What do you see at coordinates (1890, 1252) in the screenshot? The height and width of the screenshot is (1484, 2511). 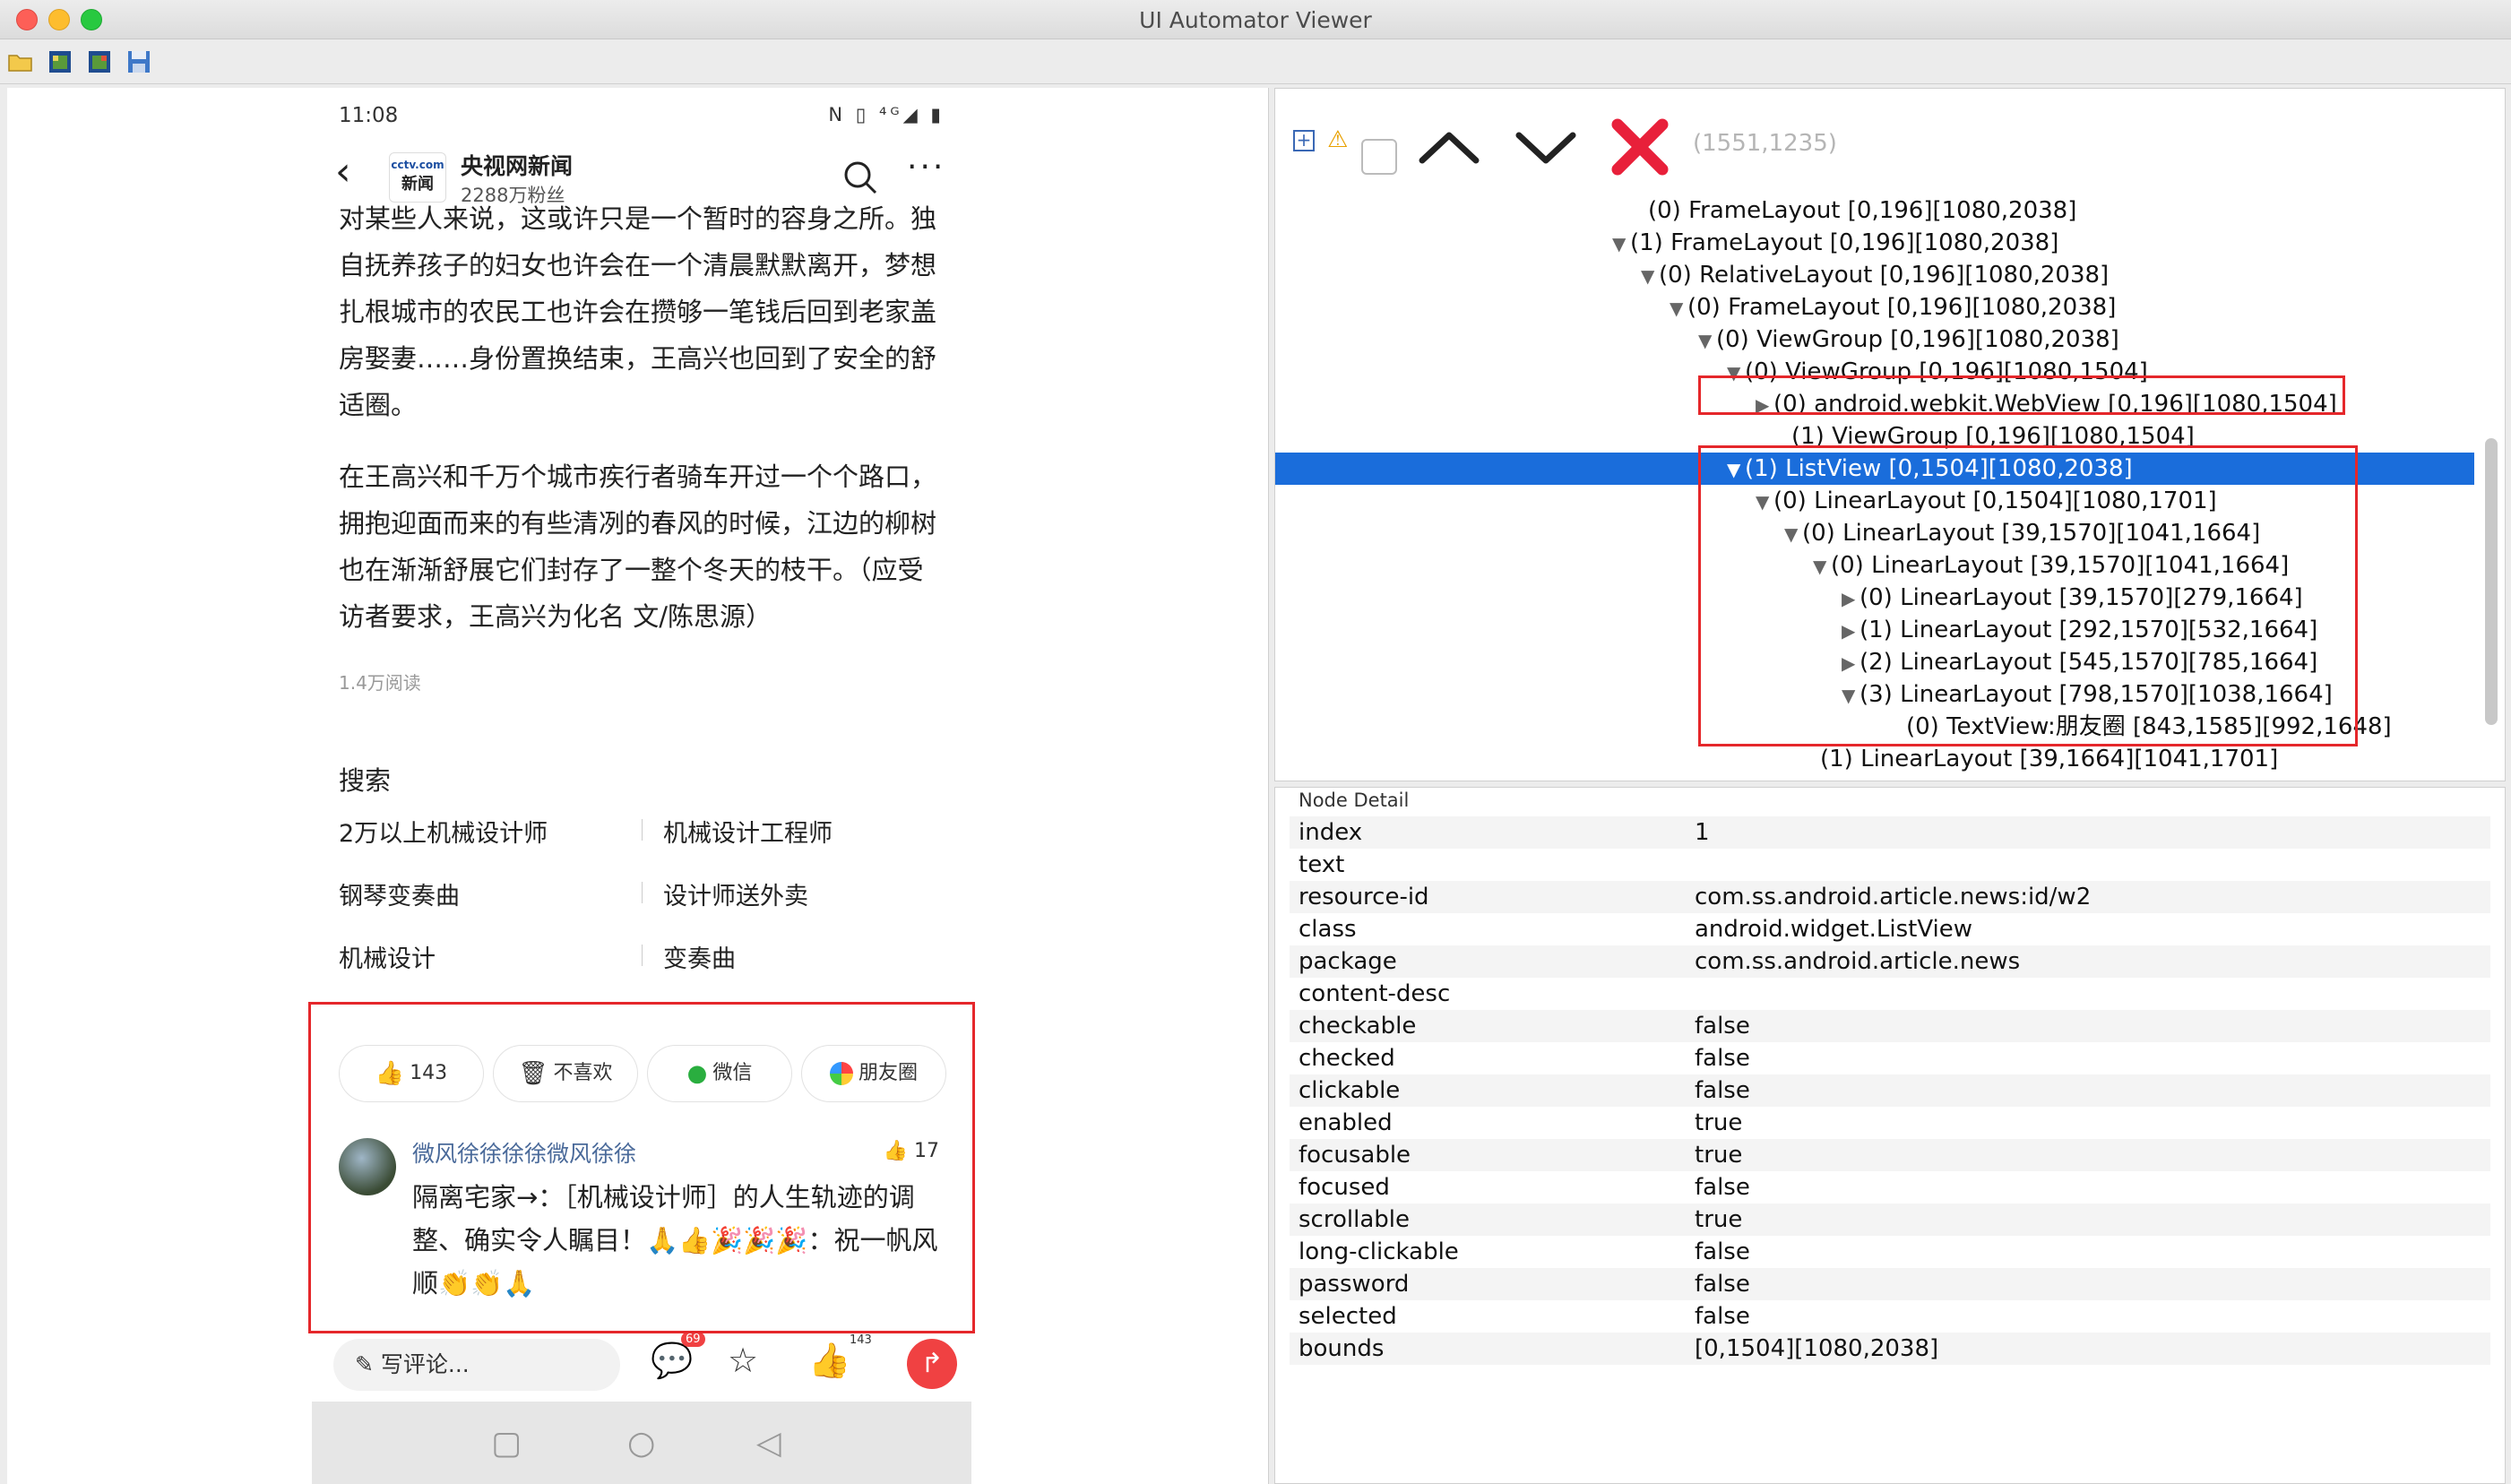 I see `detail-row: long-clickable false` at bounding box center [1890, 1252].